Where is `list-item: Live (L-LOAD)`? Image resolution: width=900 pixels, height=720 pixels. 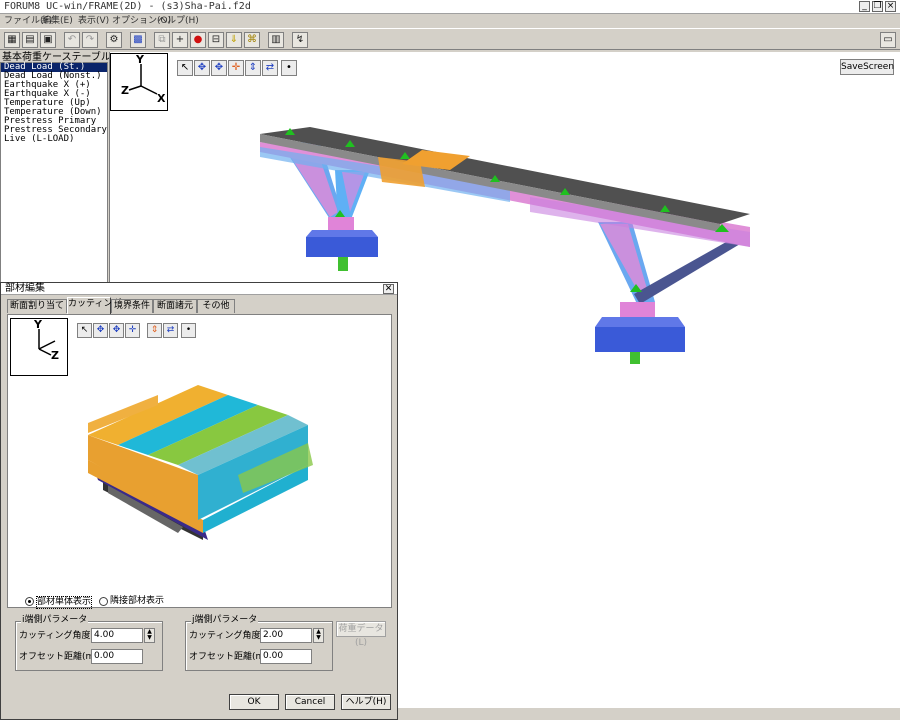 list-item: Live (L-LOAD) is located at coordinates (54, 139).